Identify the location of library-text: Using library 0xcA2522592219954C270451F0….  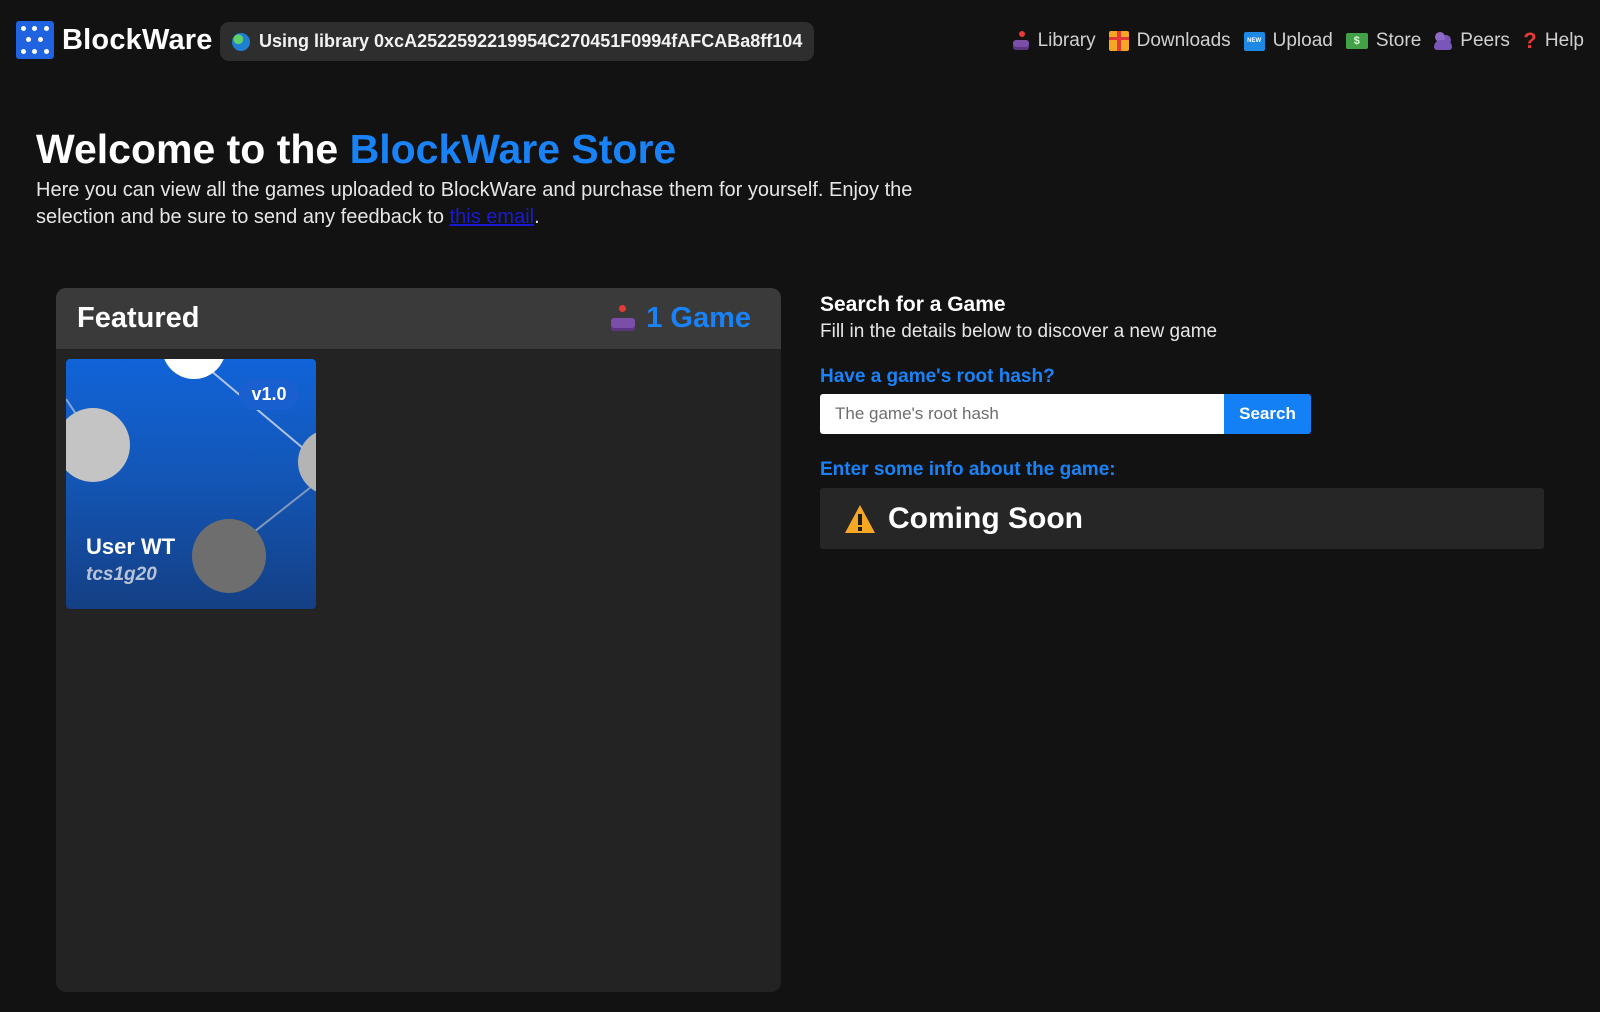
(531, 41).